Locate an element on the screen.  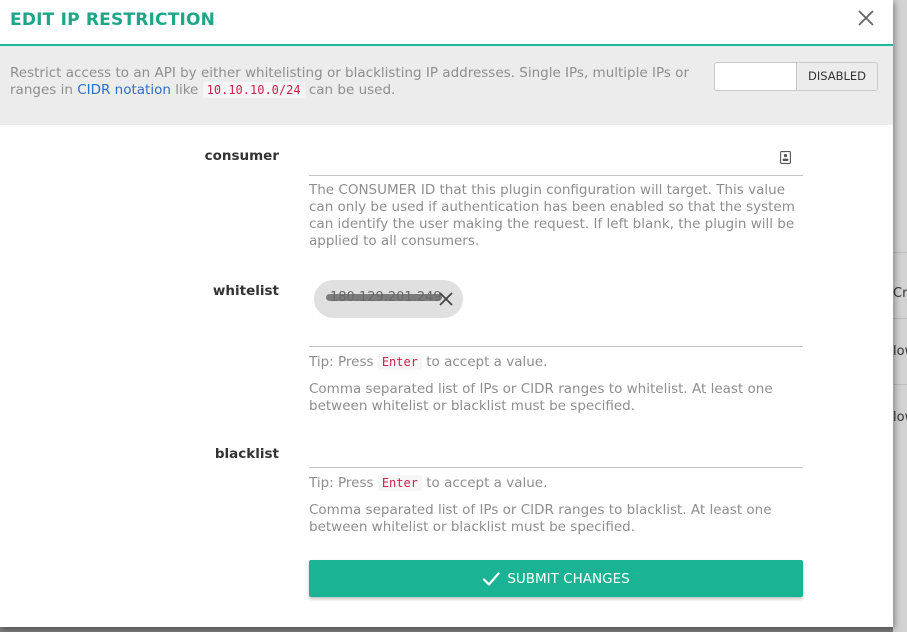
submit-content: SUBMIT CHANGES is located at coordinates (556, 578).